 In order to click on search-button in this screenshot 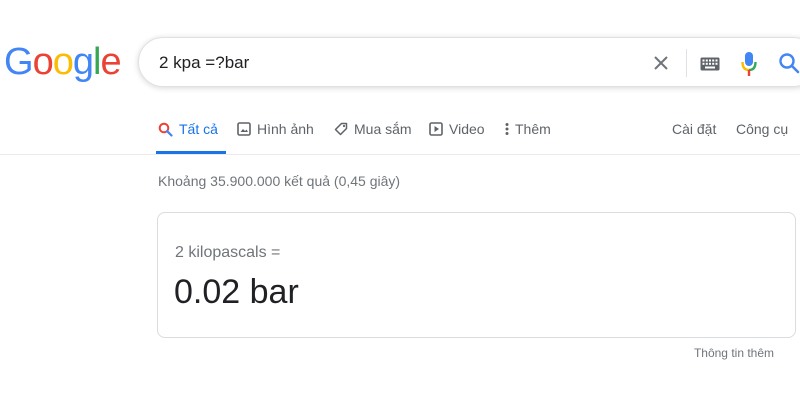, I will do `click(788, 63)`.